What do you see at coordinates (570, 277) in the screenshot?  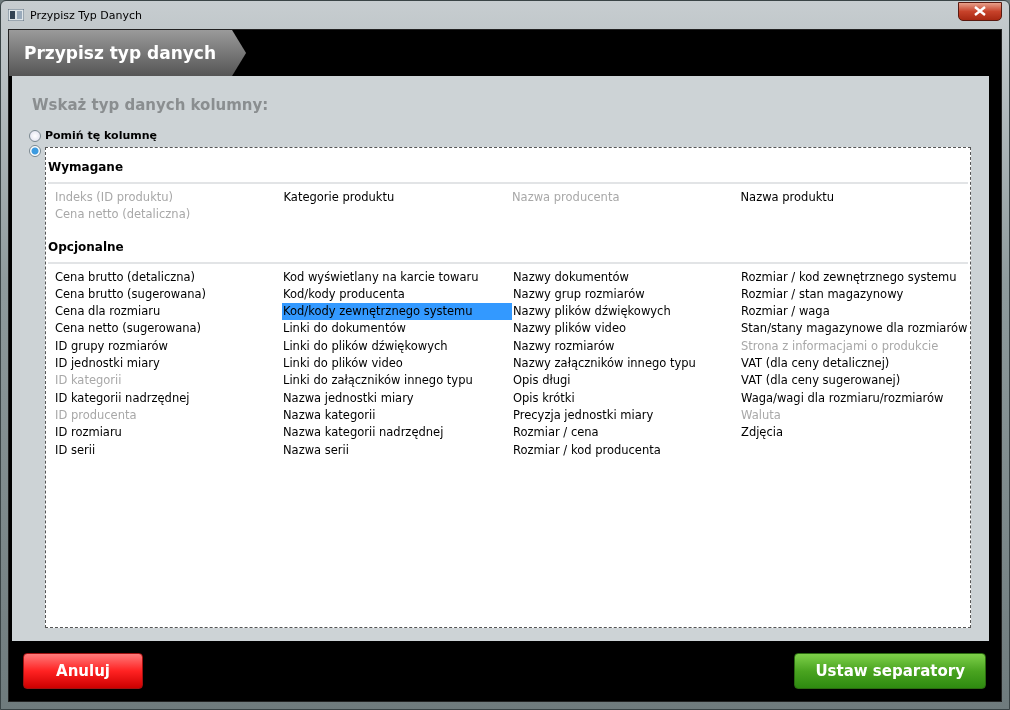 I see `list-item: Nazwy dokumentów` at bounding box center [570, 277].